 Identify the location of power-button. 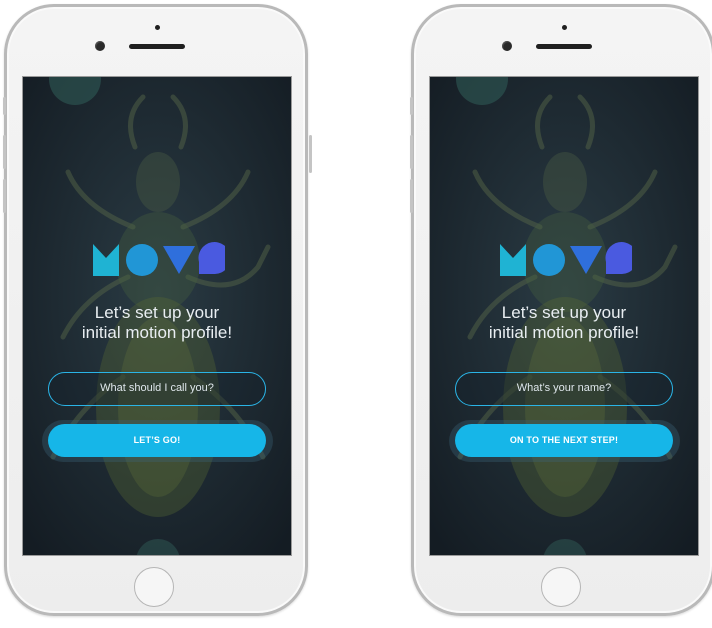
(310, 154).